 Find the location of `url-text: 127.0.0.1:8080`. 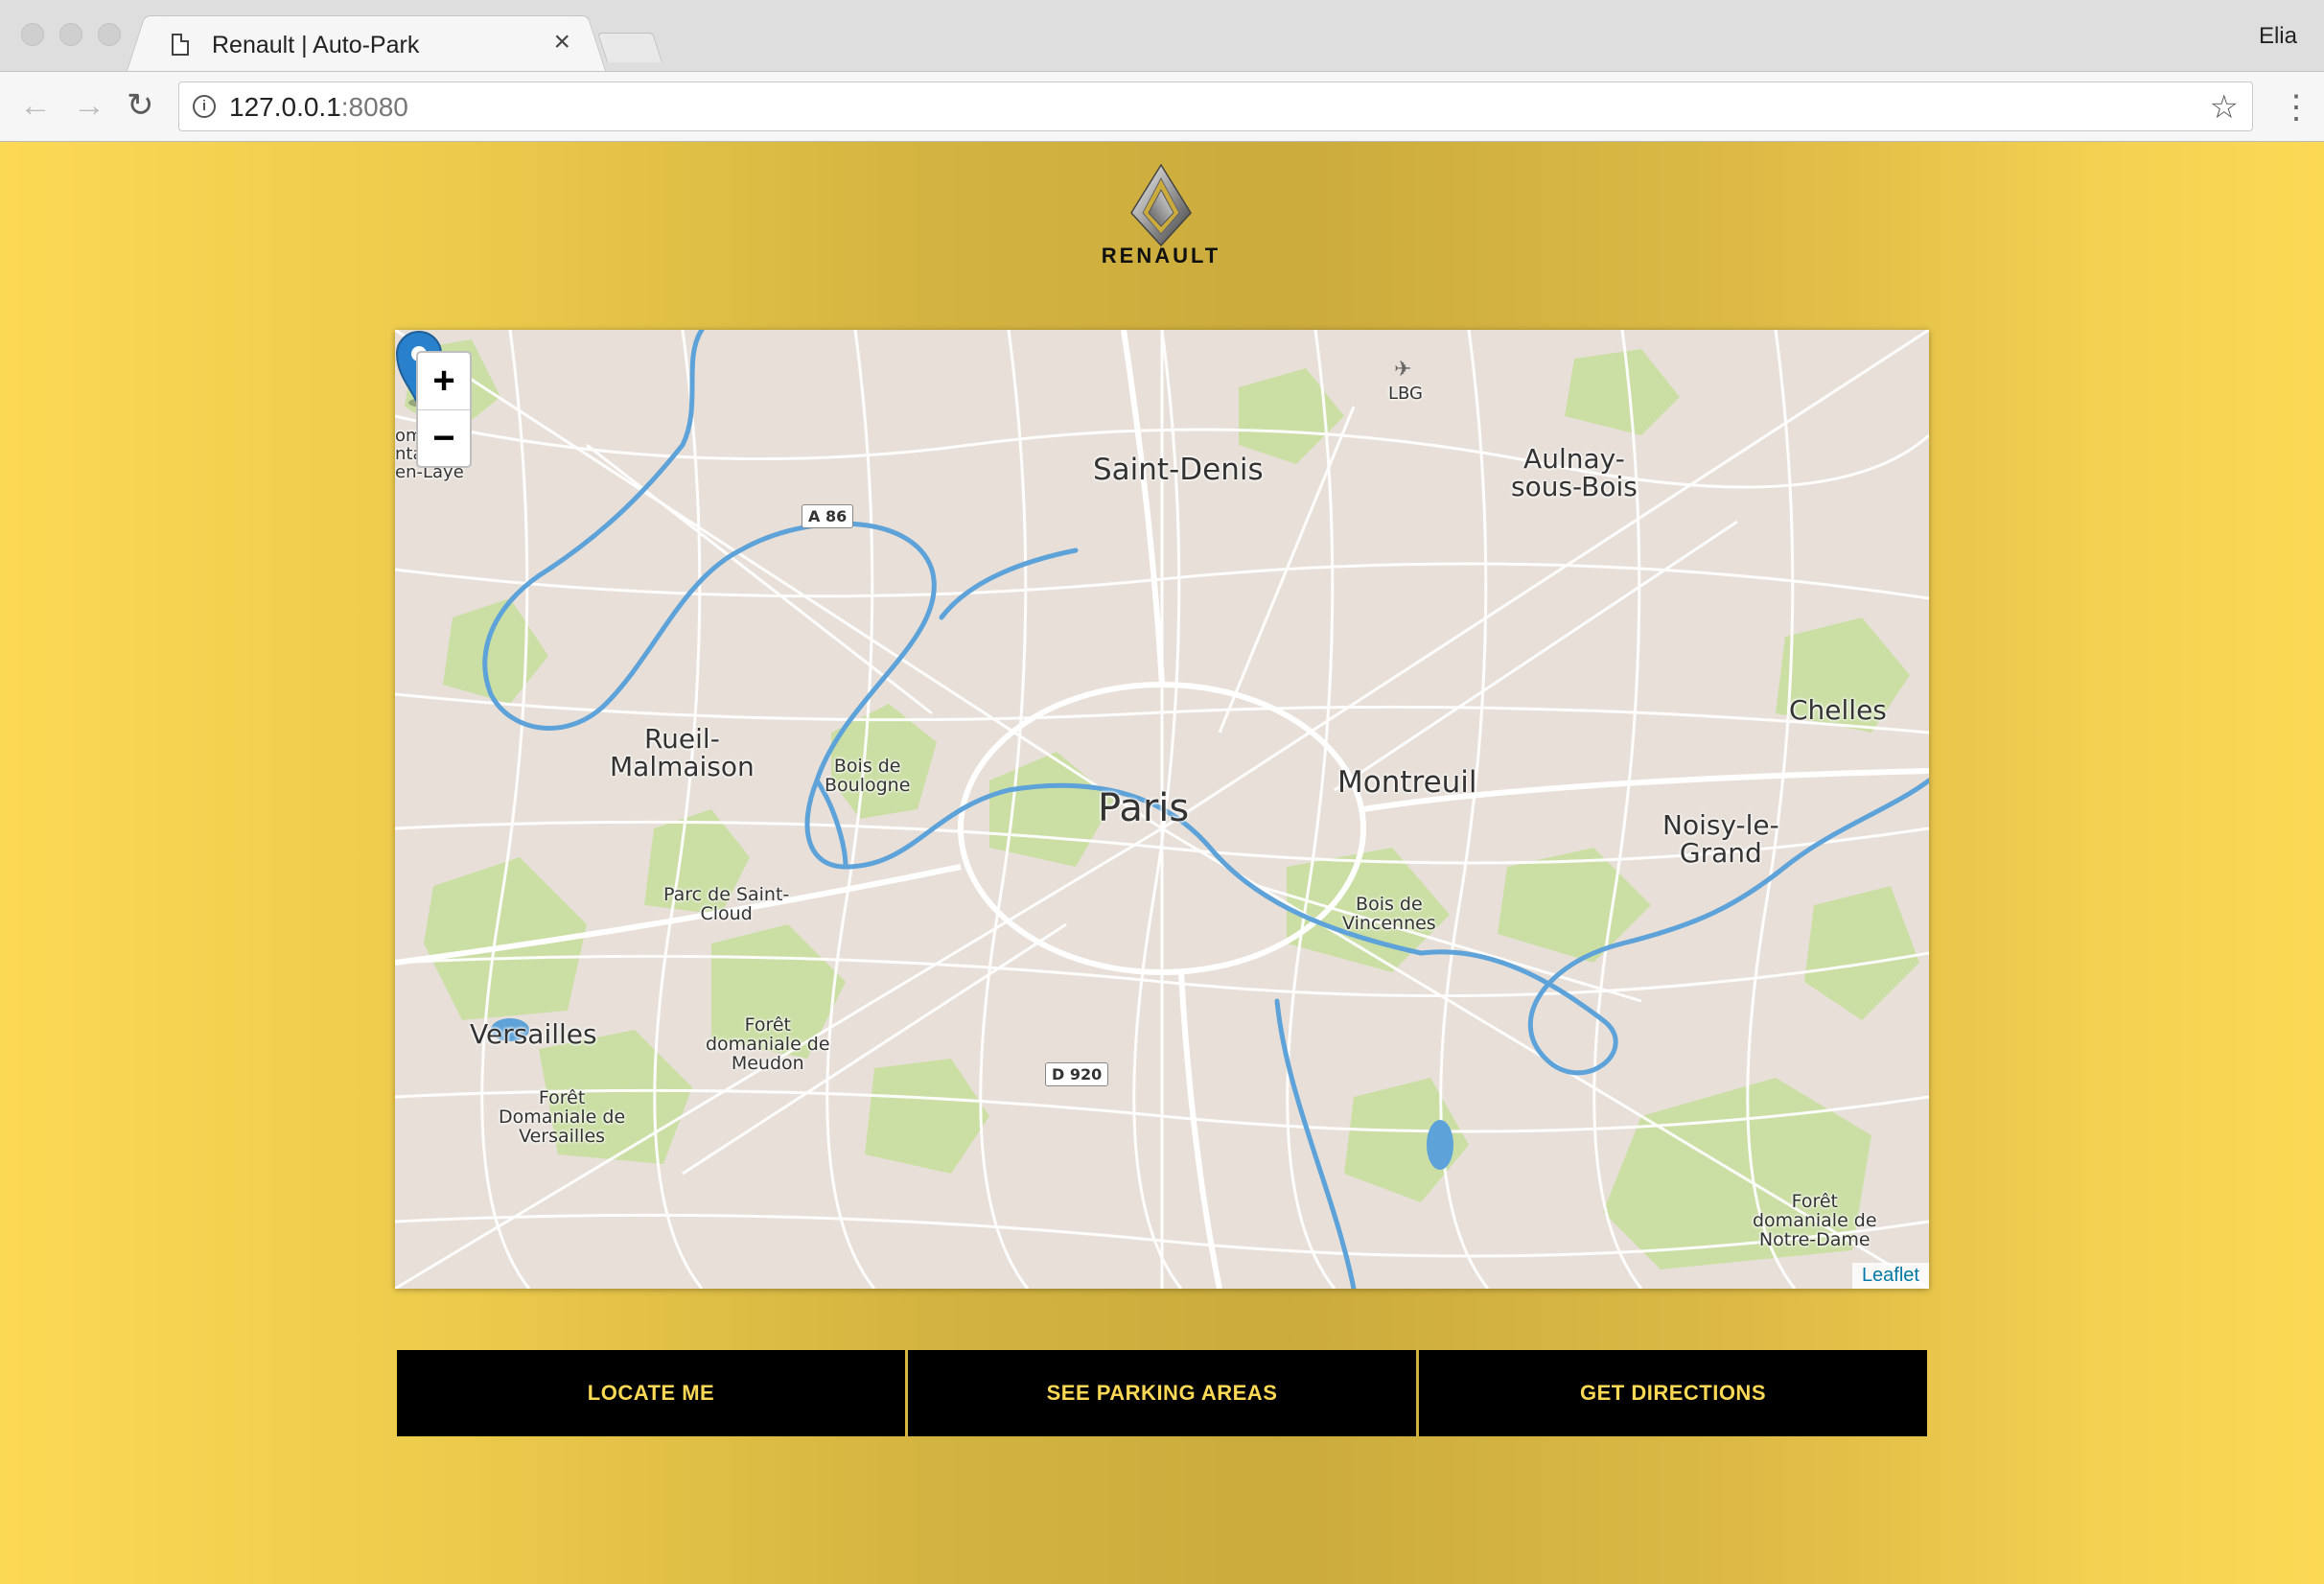

url-text: 127.0.0.1:8080 is located at coordinates (318, 108).